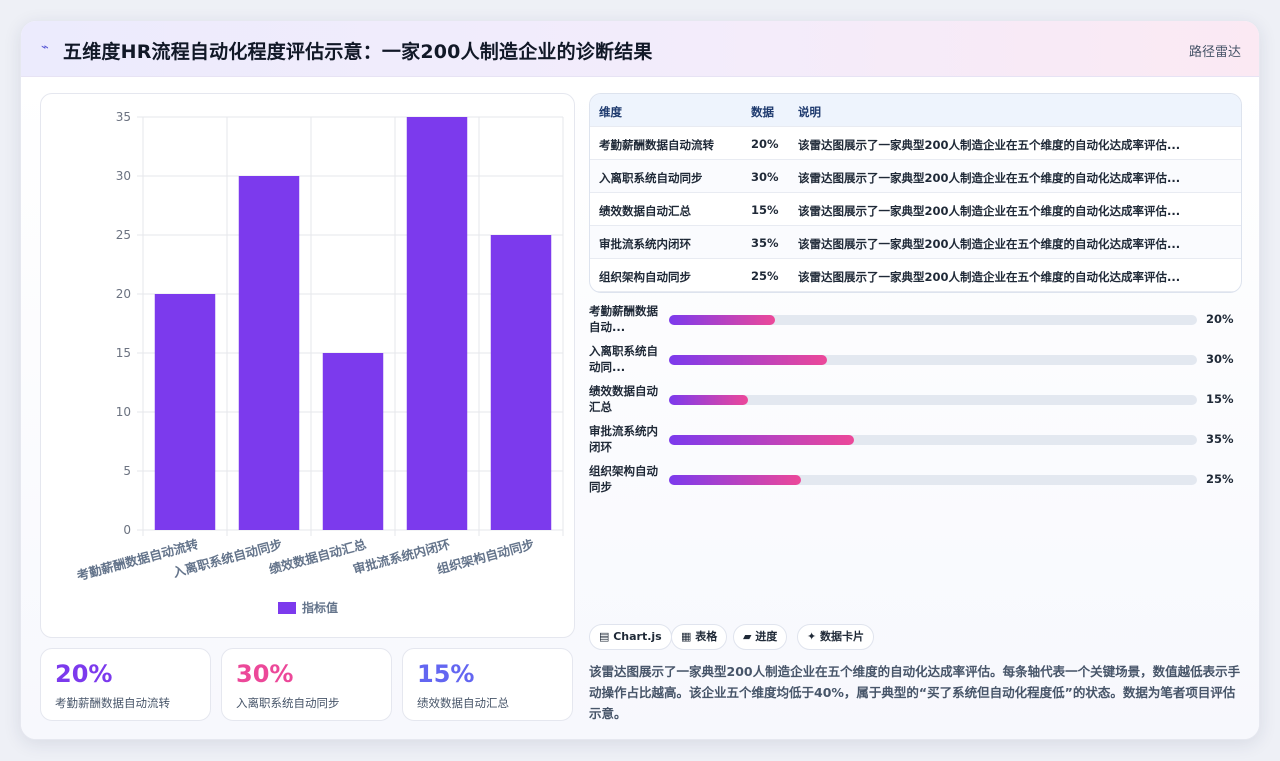 This screenshot has height=761, width=1280. I want to click on tag-button: ▰ 进度, so click(760, 637).